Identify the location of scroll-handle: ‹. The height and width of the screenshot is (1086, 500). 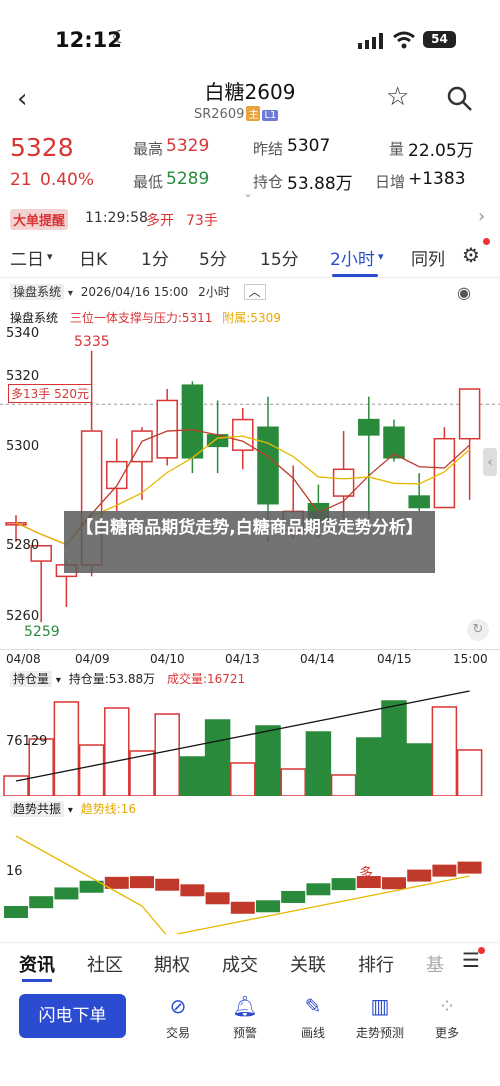
(490, 462).